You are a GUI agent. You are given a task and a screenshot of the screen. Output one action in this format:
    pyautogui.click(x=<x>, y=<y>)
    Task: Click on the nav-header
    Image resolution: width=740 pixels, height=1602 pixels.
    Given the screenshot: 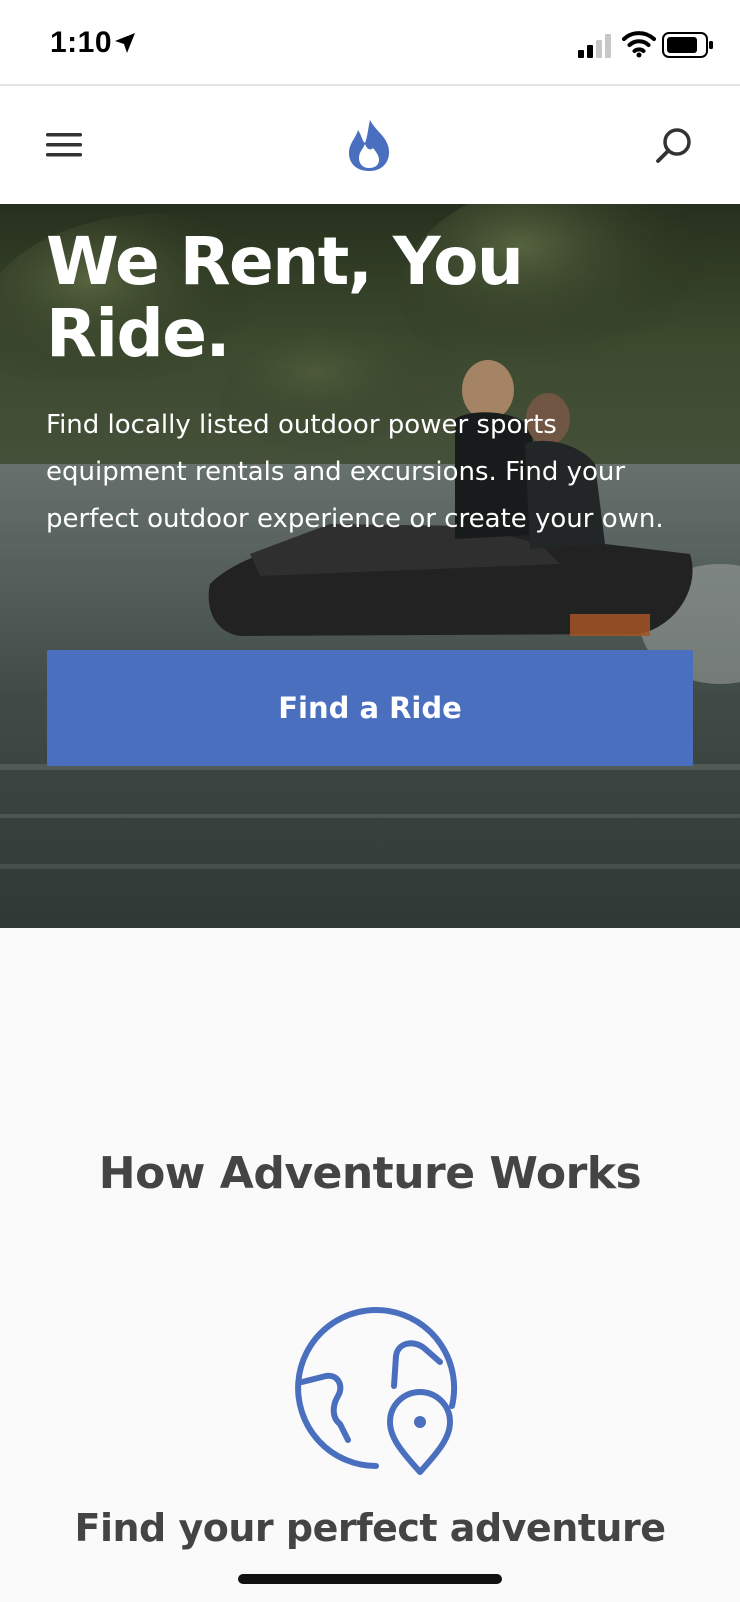 What is the action you would take?
    pyautogui.click(x=370, y=145)
    